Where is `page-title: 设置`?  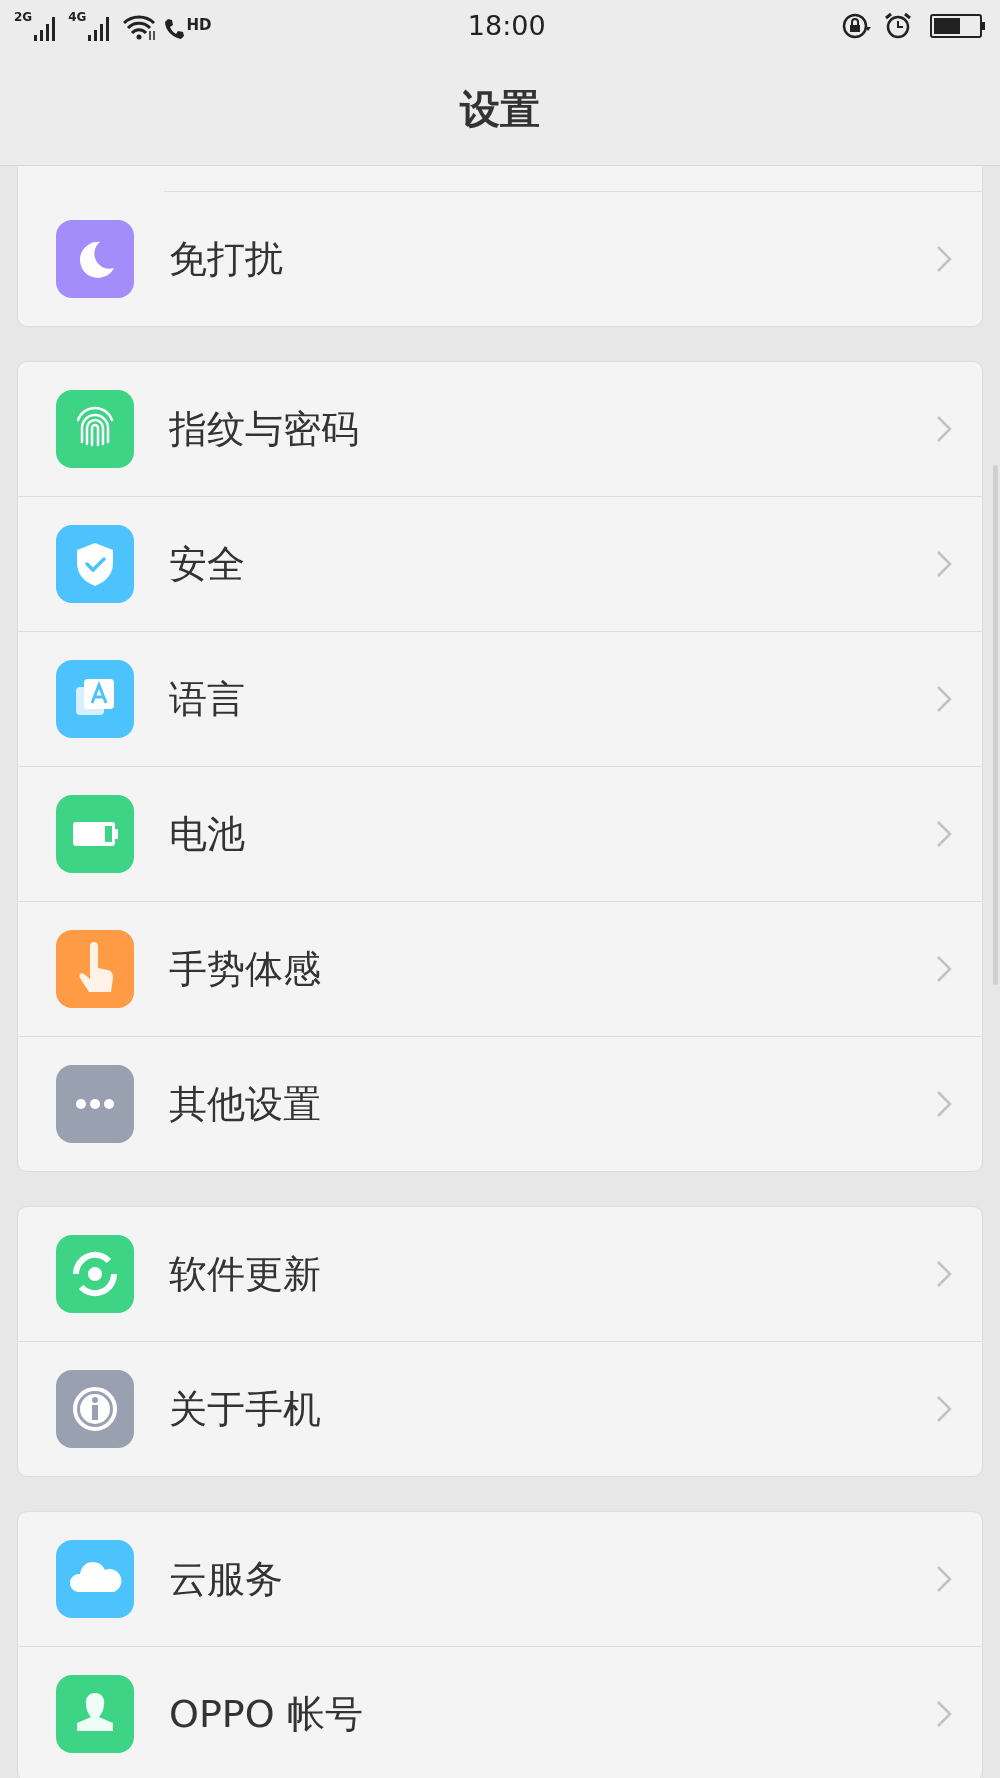
page-title: 设置 is located at coordinates (500, 109).